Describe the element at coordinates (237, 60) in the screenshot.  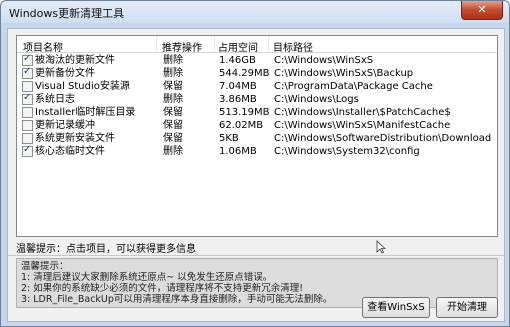
I see `item-size: 1.46GB` at that location.